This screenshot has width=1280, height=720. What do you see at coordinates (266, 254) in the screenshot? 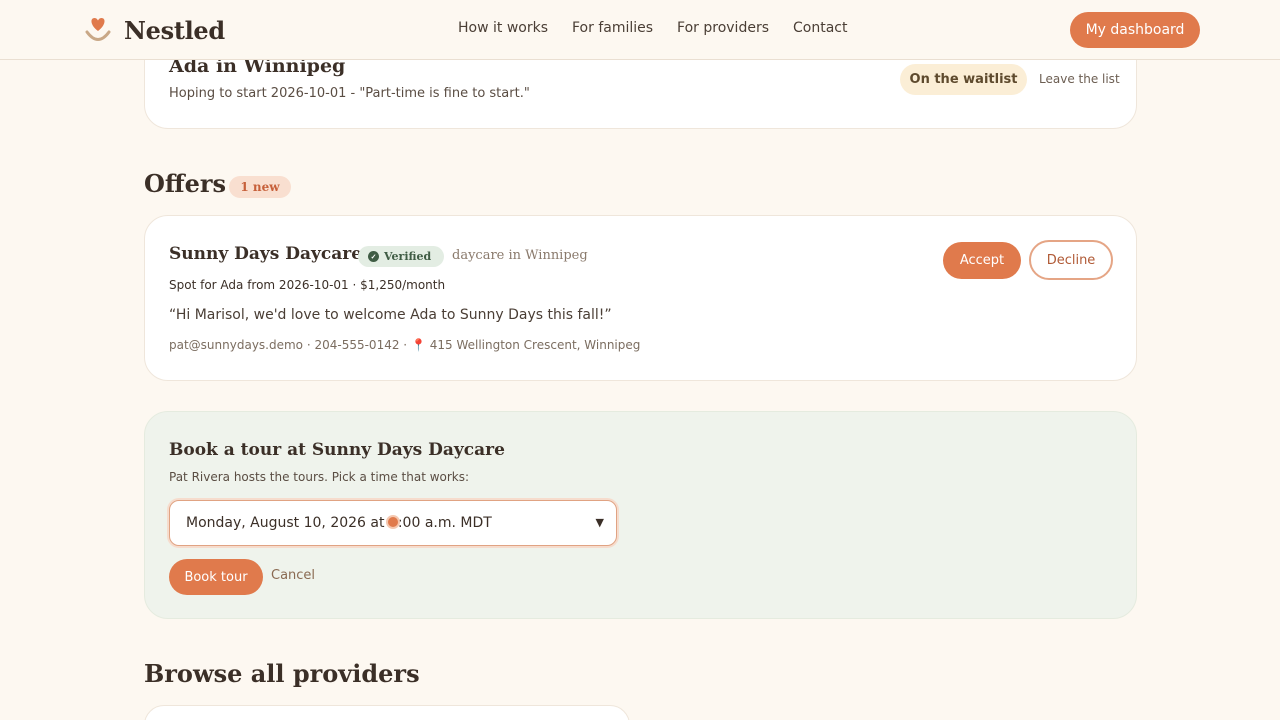
I see `provider-name: Sunny Days Daycare` at bounding box center [266, 254].